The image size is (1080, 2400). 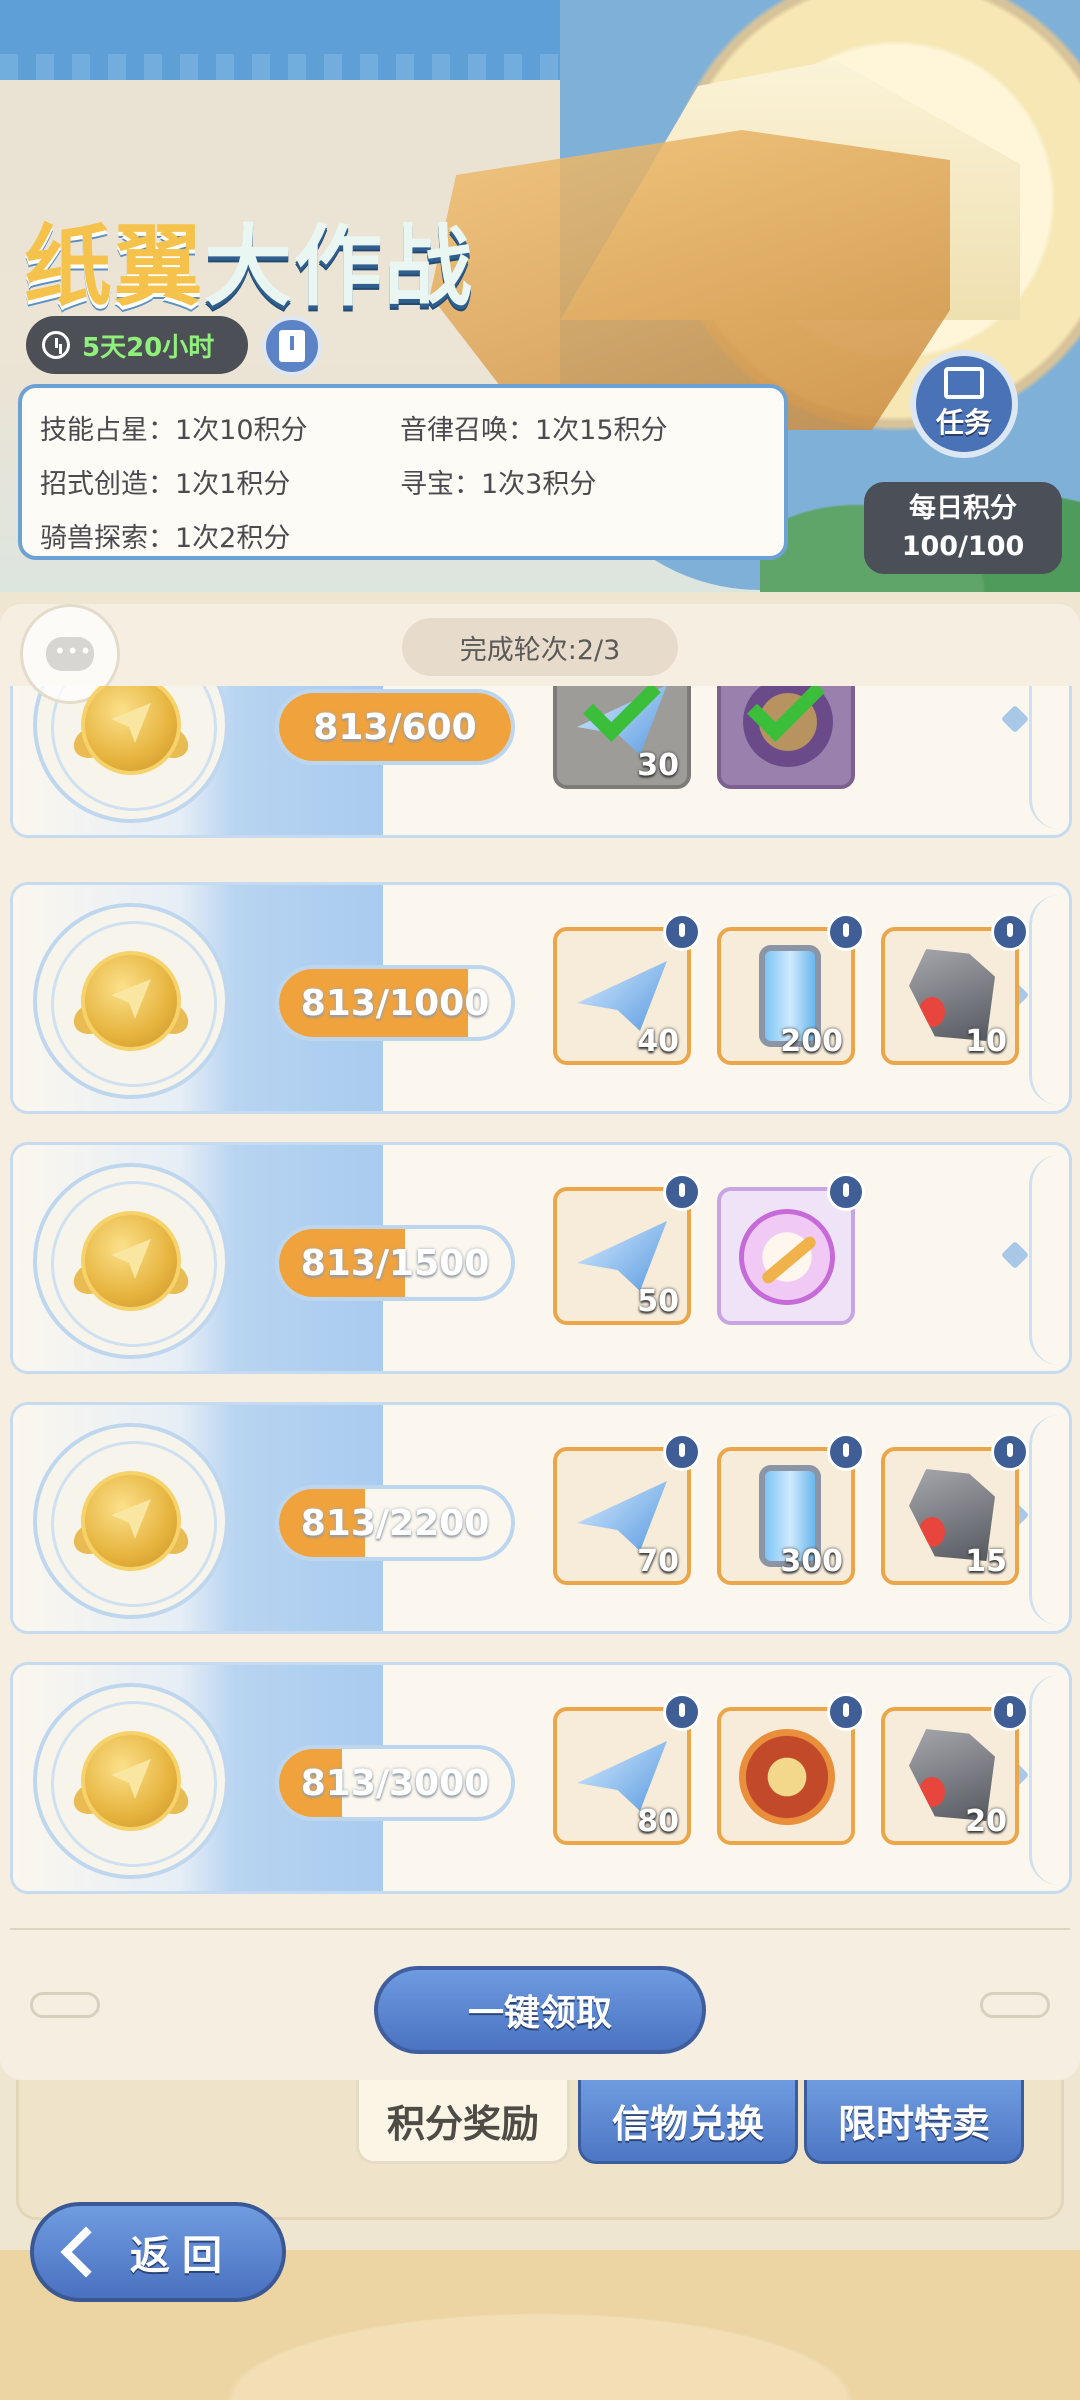 I want to click on reward-item-paper-plane: 40, so click(x=627, y=989).